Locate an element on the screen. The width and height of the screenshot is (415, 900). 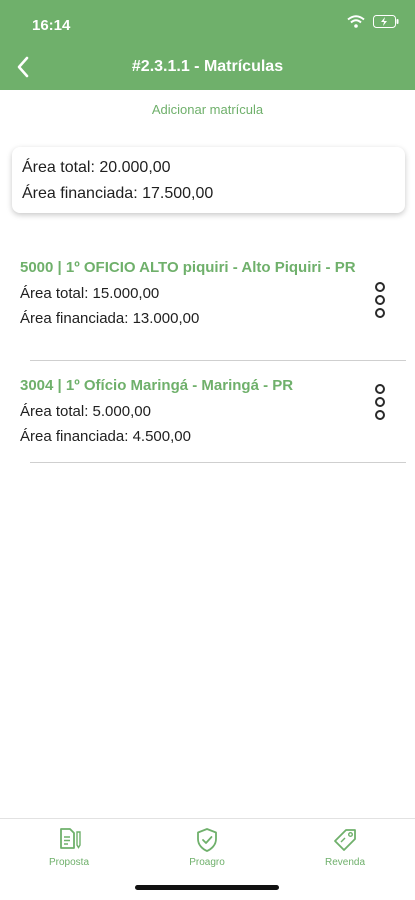
registration-total-area: Área total: 5.000,00 is located at coordinates (85, 411).